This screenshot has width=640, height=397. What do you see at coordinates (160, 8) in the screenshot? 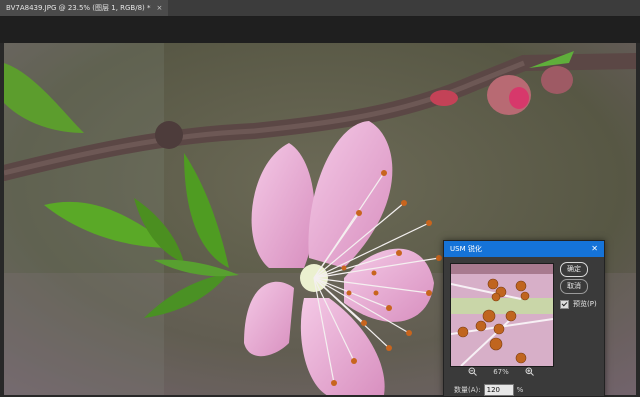
I see `tab-close-icon: ×` at bounding box center [160, 8].